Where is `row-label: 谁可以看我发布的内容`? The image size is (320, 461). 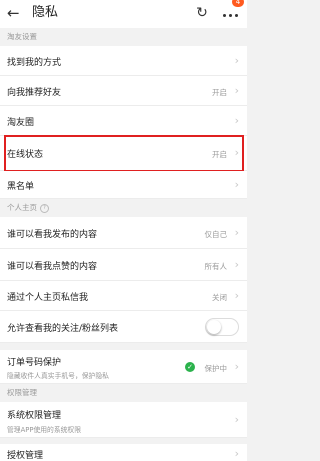 row-label: 谁可以看我发布的内容 is located at coordinates (52, 235).